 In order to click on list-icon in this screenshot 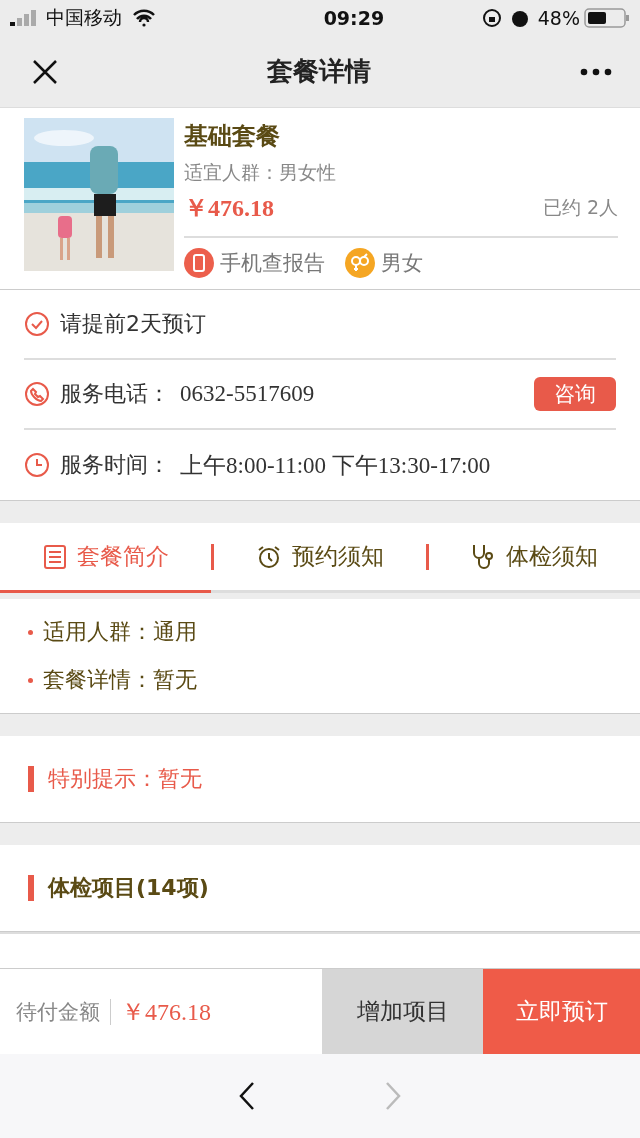, I will do `click(54, 556)`.